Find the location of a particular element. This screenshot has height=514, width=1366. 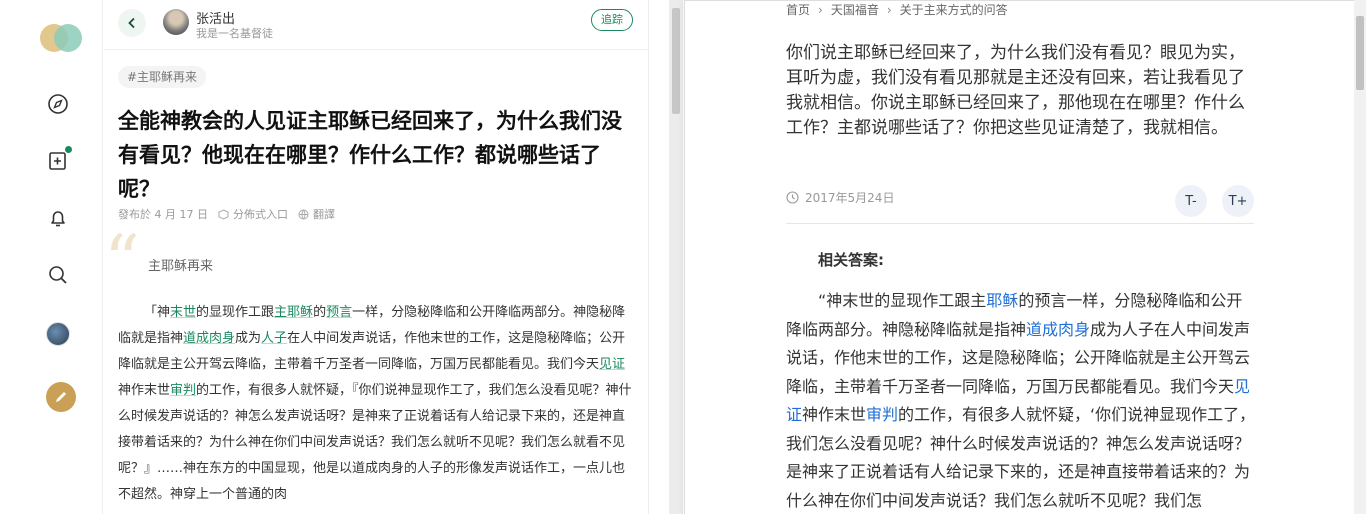

body-text-run: “神末世的显现作工跟主 is located at coordinates (902, 300).